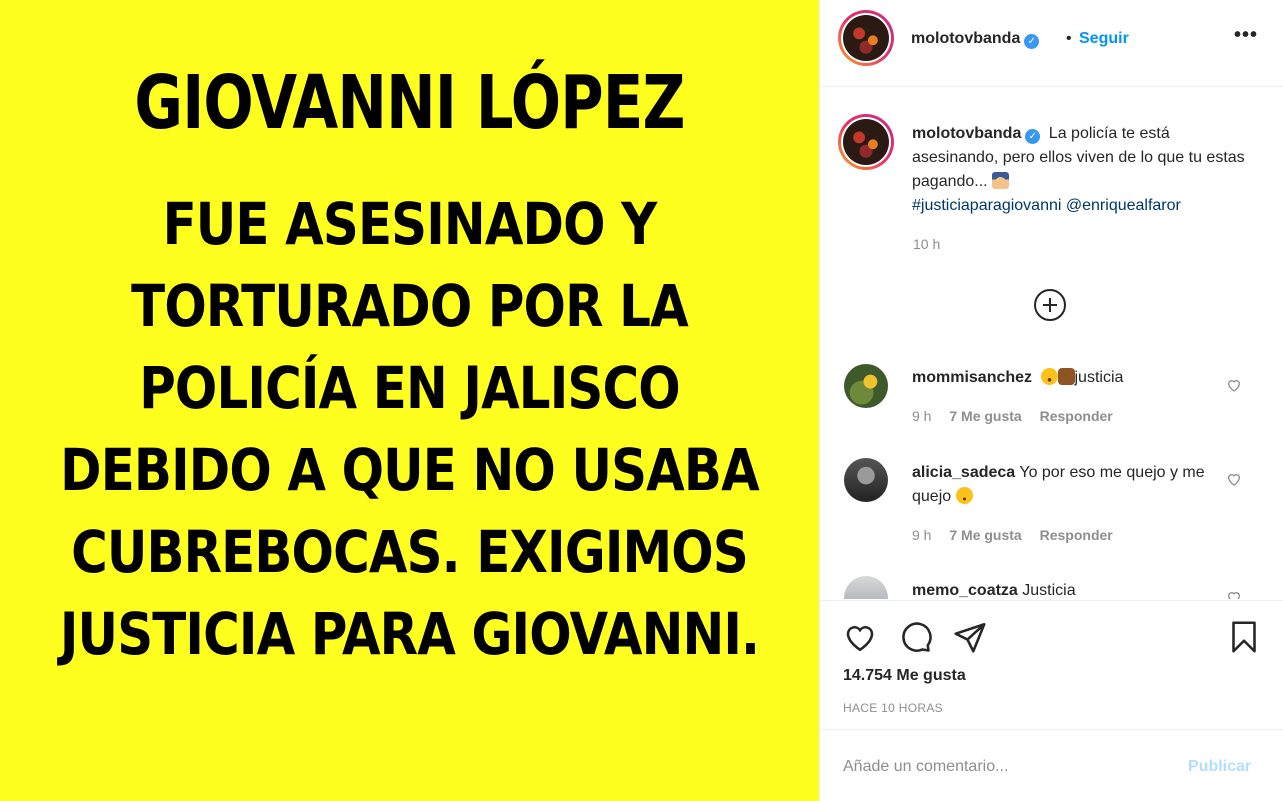 This screenshot has width=1283, height=801. What do you see at coordinates (1246, 35) in the screenshot?
I see `more-options-icon: •••` at bounding box center [1246, 35].